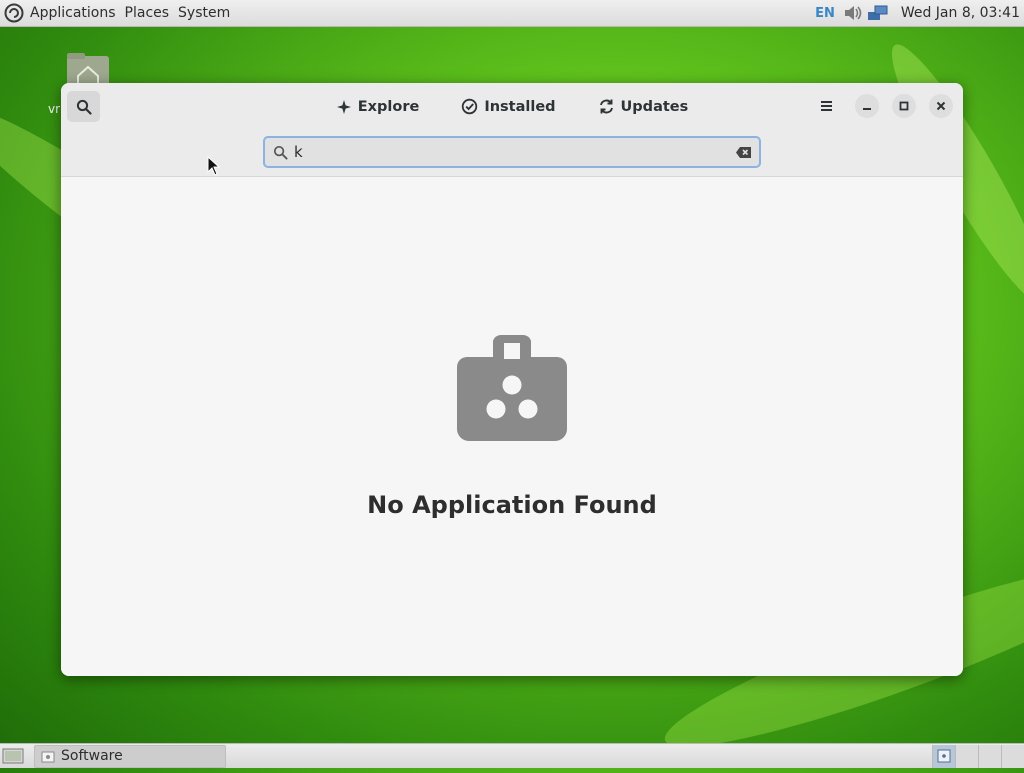  I want to click on software-app-icon, so click(48, 756).